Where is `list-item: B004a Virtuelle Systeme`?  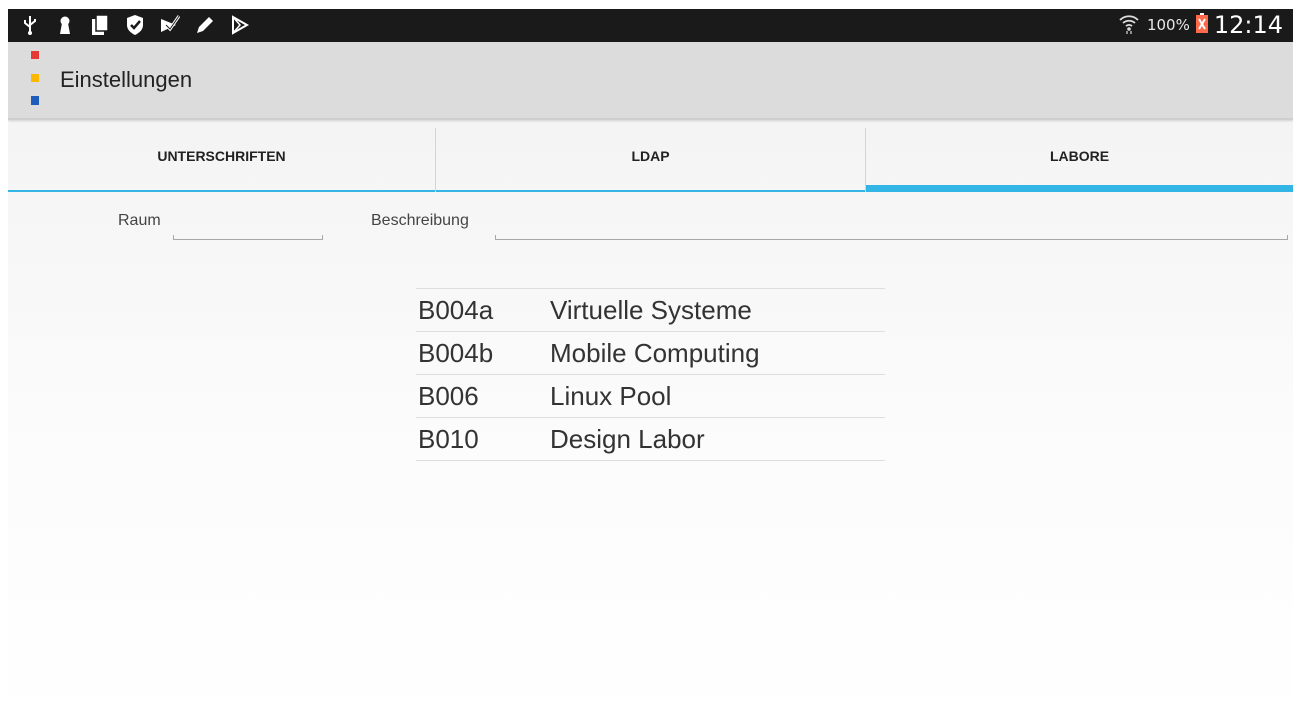 list-item: B004a Virtuelle Systeme is located at coordinates (650, 310).